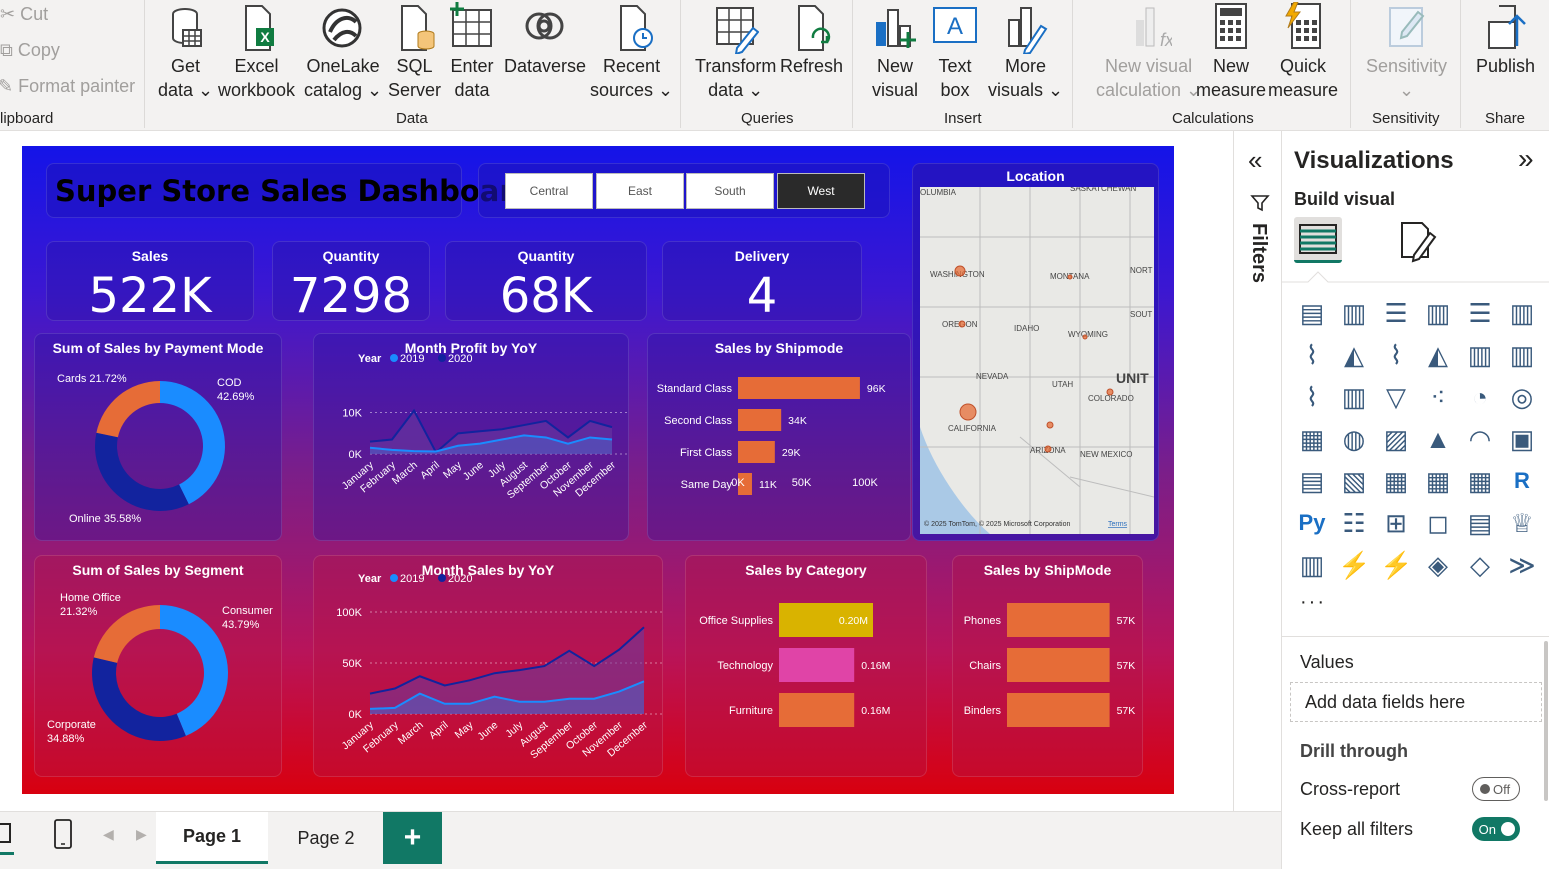  What do you see at coordinates (1496, 789) in the screenshot?
I see `cross-report-toggle: Off` at bounding box center [1496, 789].